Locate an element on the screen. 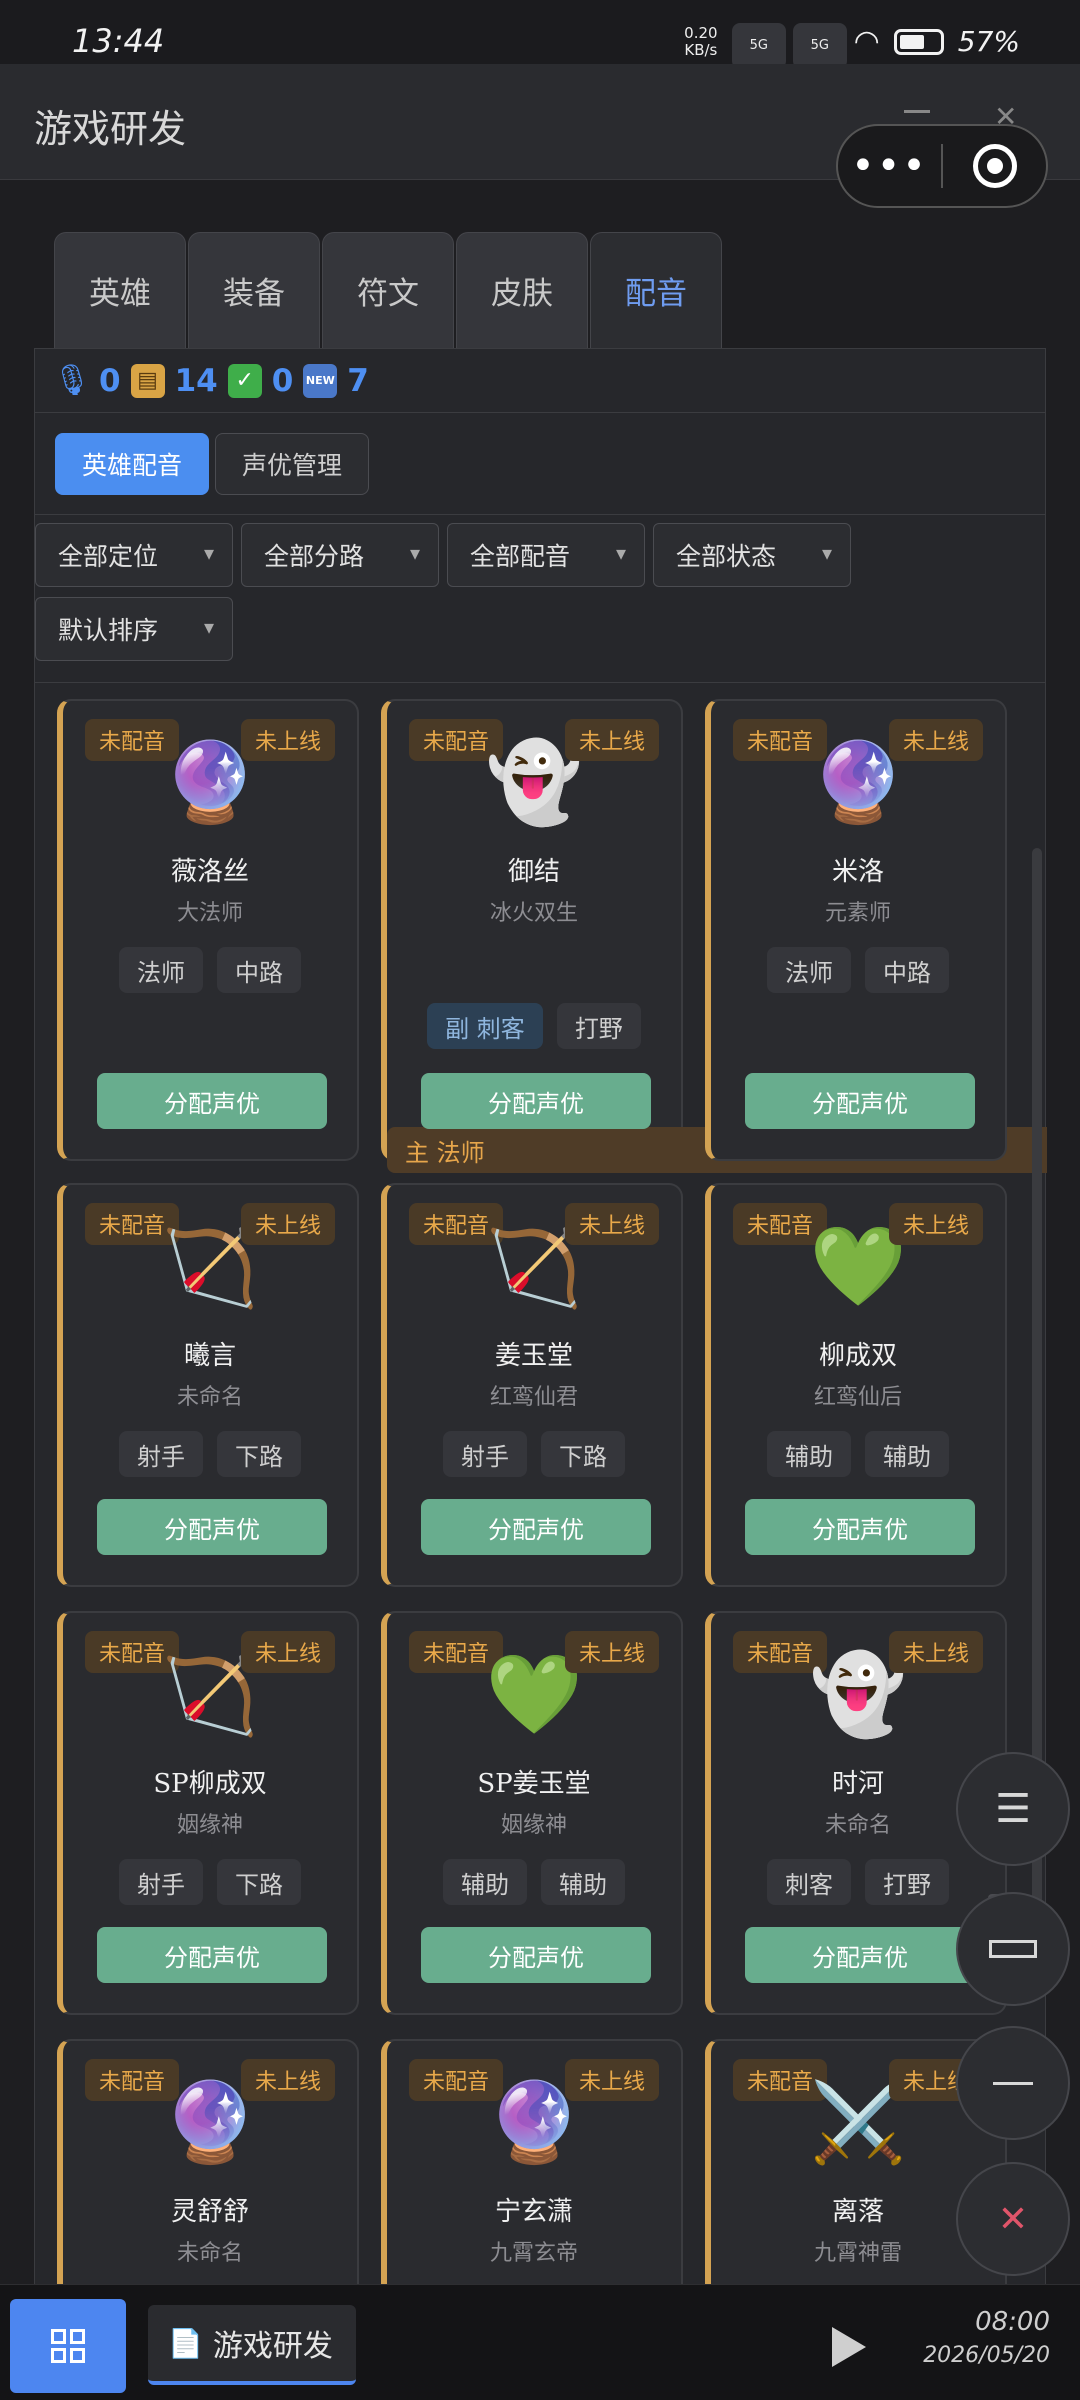 The height and width of the screenshot is (2400, 1080). hero-title: 元素师 is located at coordinates (857, 913).